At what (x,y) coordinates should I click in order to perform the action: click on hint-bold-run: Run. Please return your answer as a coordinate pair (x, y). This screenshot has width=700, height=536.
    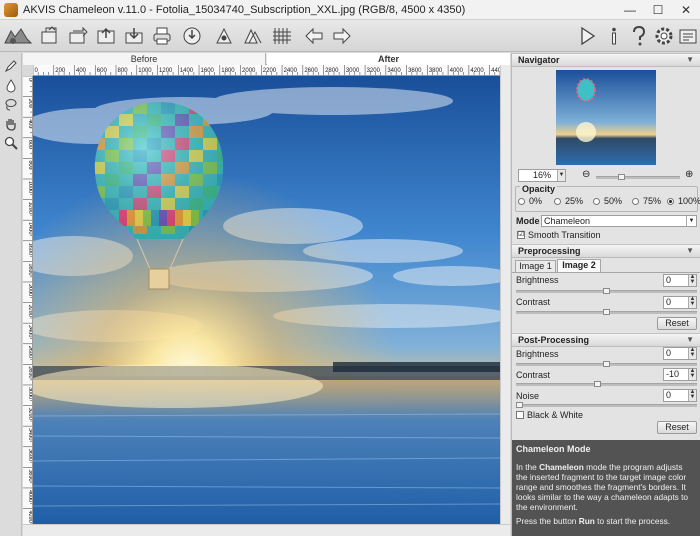
    Looking at the image, I should click on (586, 521).